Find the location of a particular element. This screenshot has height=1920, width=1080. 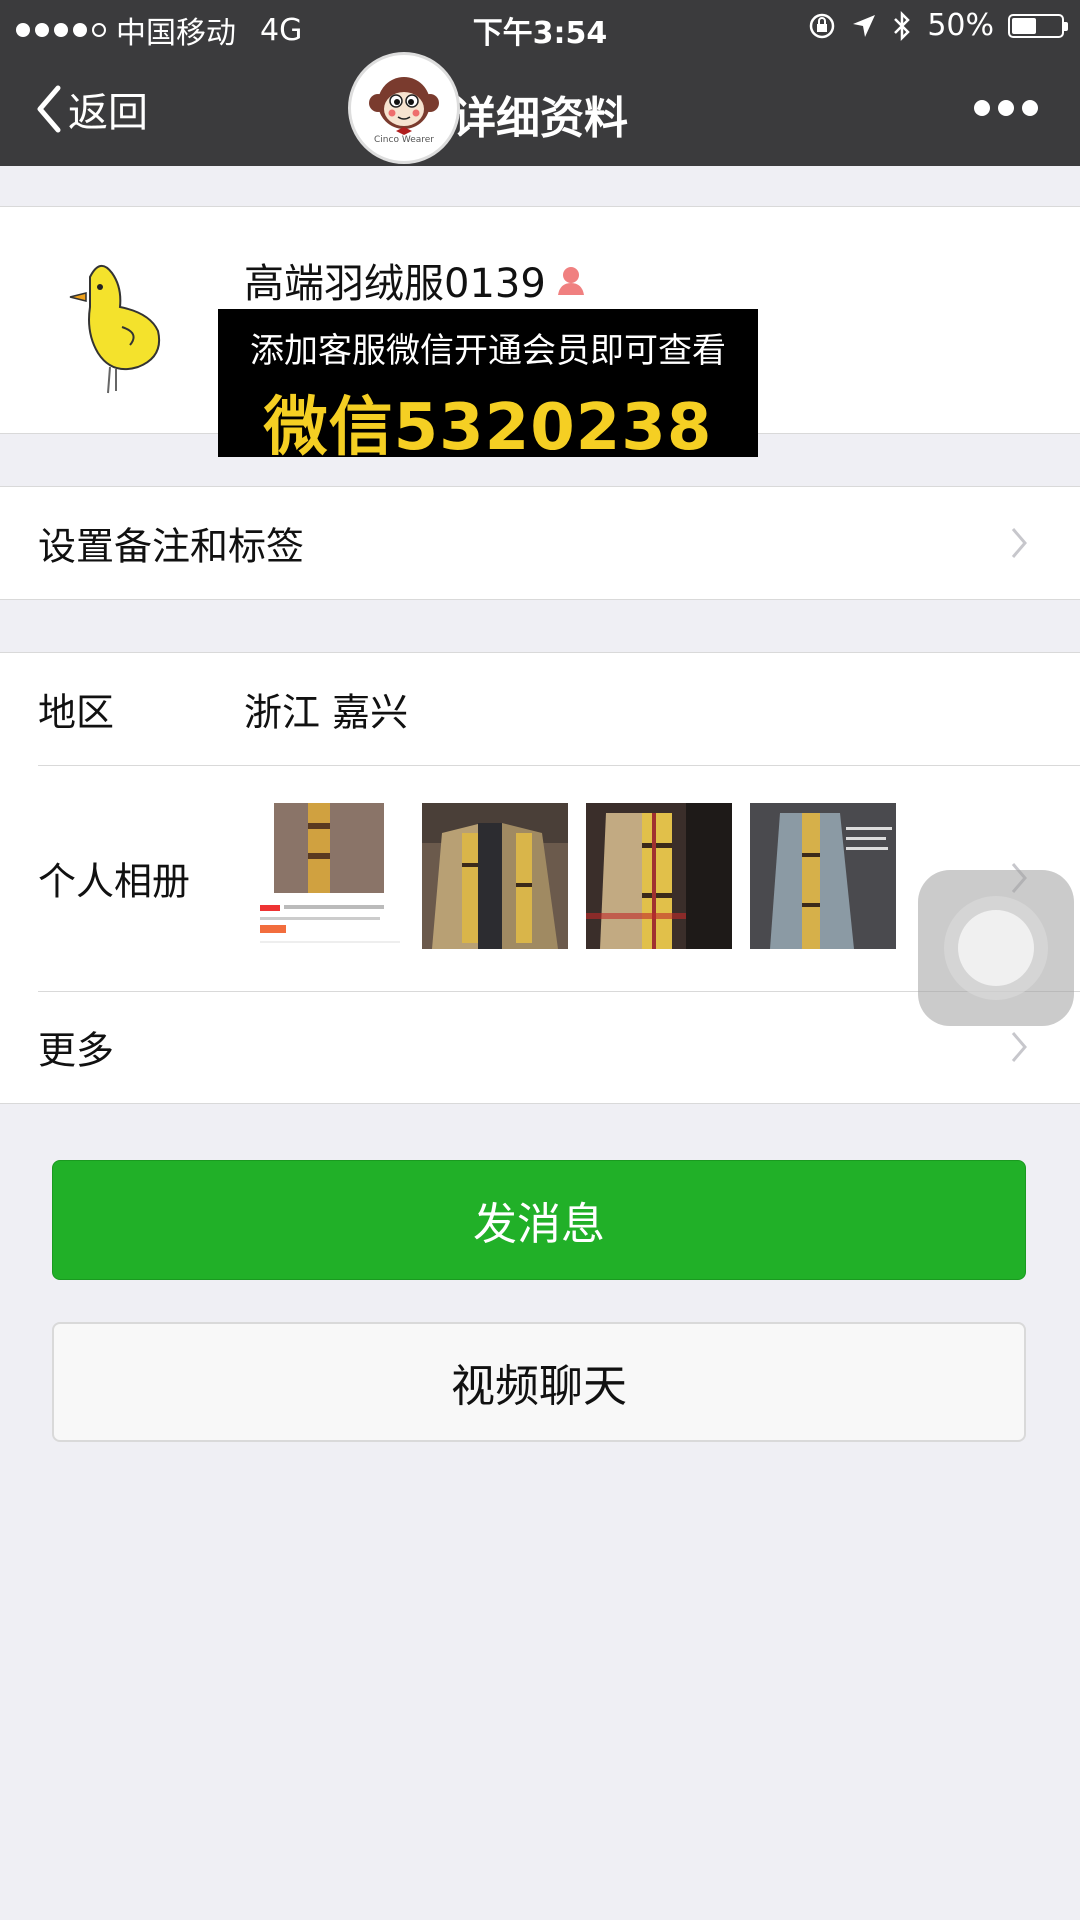

promo-banner: 添加客服微信开通会员即可查看 微信5320238 is located at coordinates (488, 387).